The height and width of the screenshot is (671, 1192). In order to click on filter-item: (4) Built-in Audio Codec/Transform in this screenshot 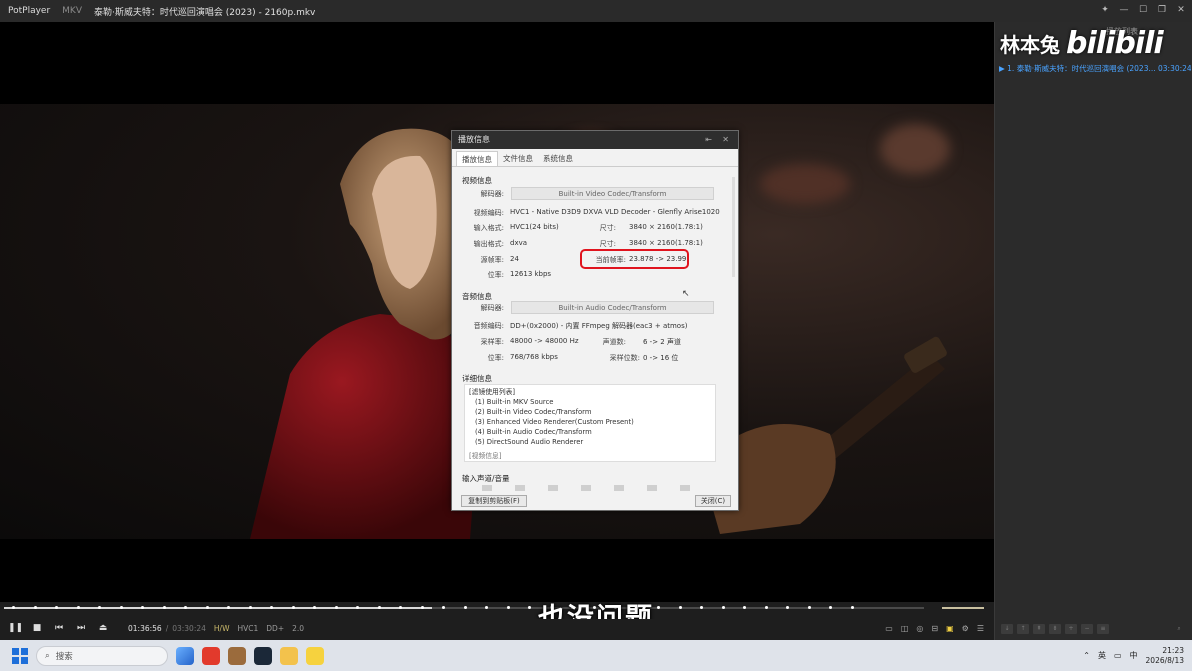, I will do `click(533, 432)`.